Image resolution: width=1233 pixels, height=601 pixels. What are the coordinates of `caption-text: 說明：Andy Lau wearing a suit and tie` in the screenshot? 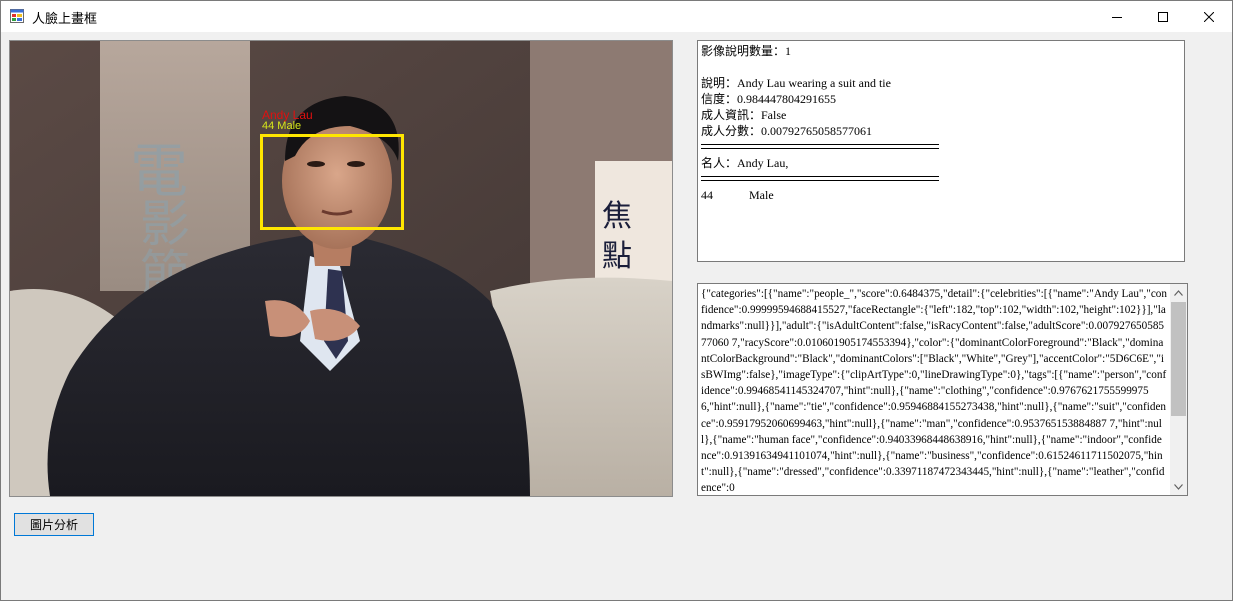 It's located at (796, 83).